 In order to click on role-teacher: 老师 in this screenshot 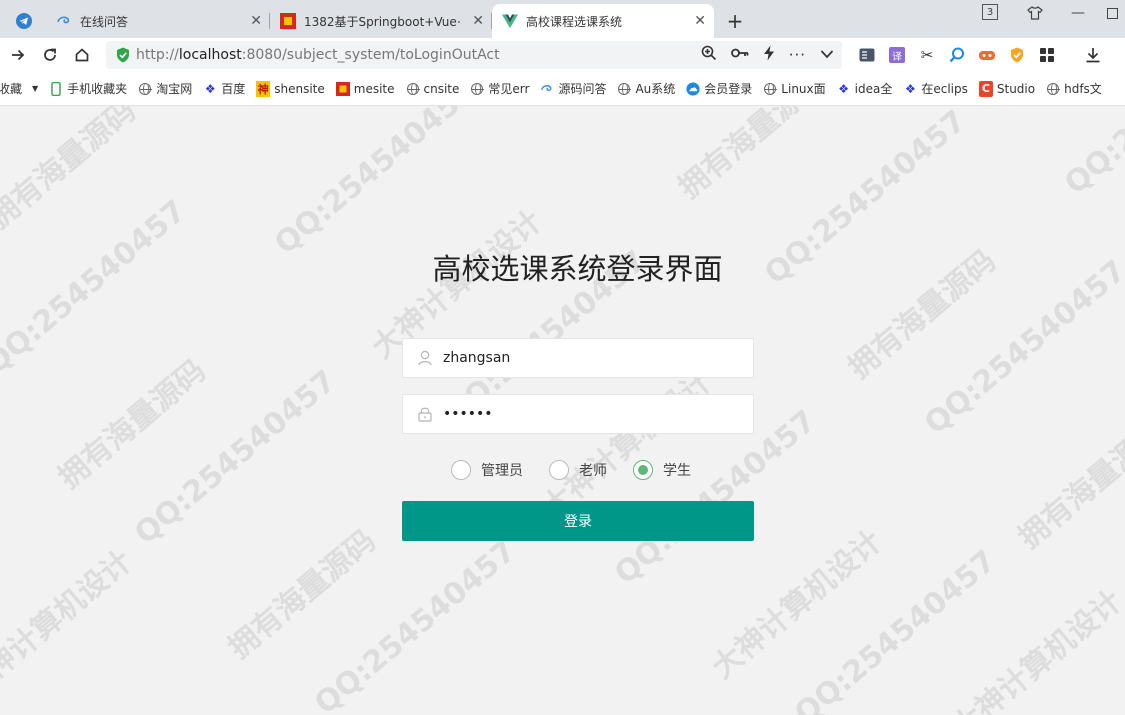, I will do `click(578, 470)`.